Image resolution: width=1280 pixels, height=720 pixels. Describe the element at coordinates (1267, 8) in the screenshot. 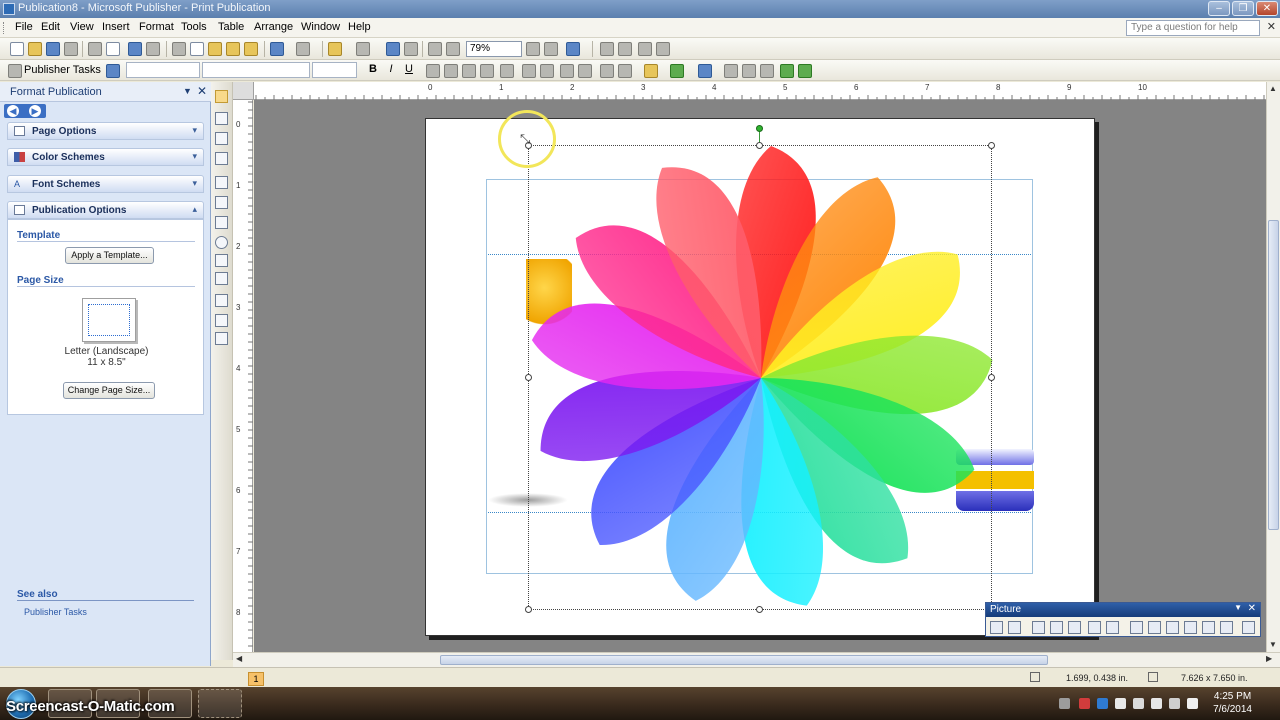

I see `close-window-button: ✕` at that location.